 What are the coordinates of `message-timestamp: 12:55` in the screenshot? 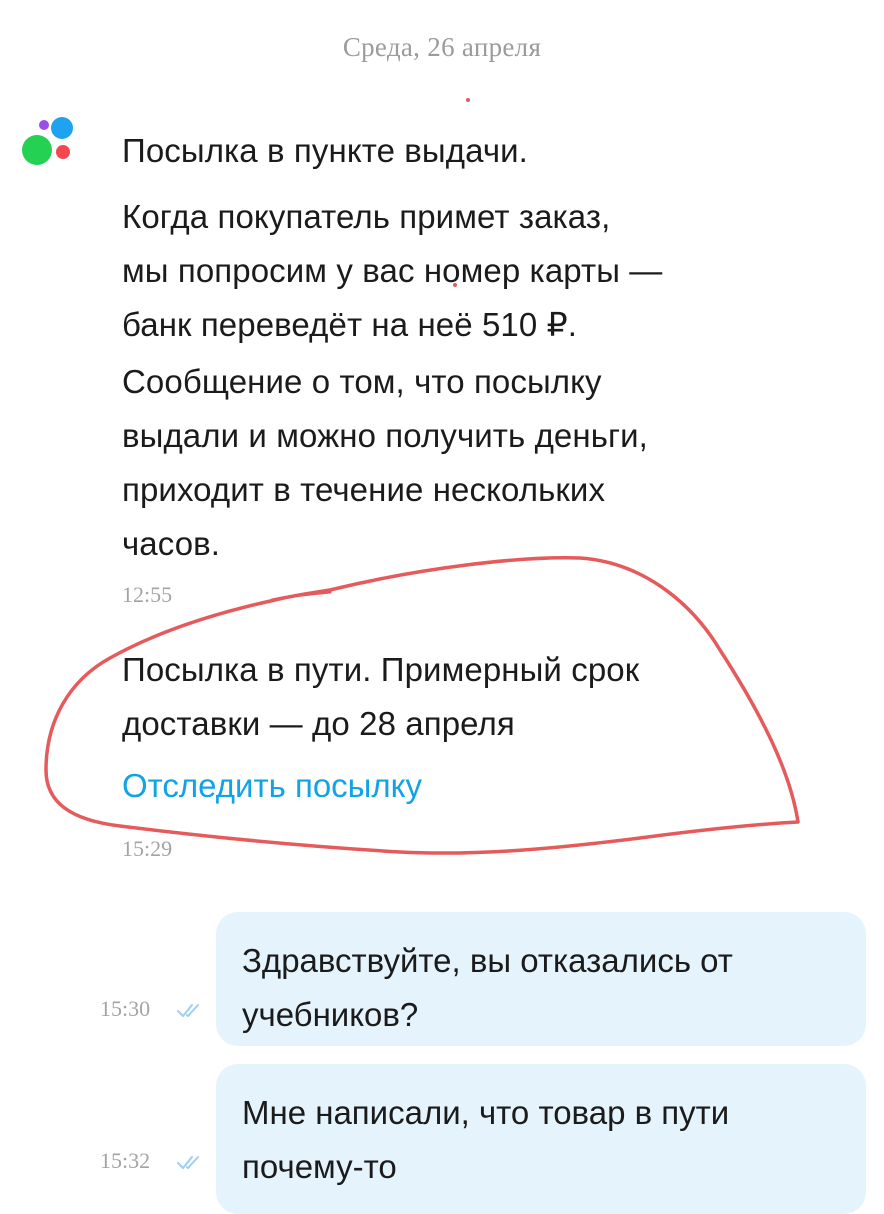 It's located at (147, 594).